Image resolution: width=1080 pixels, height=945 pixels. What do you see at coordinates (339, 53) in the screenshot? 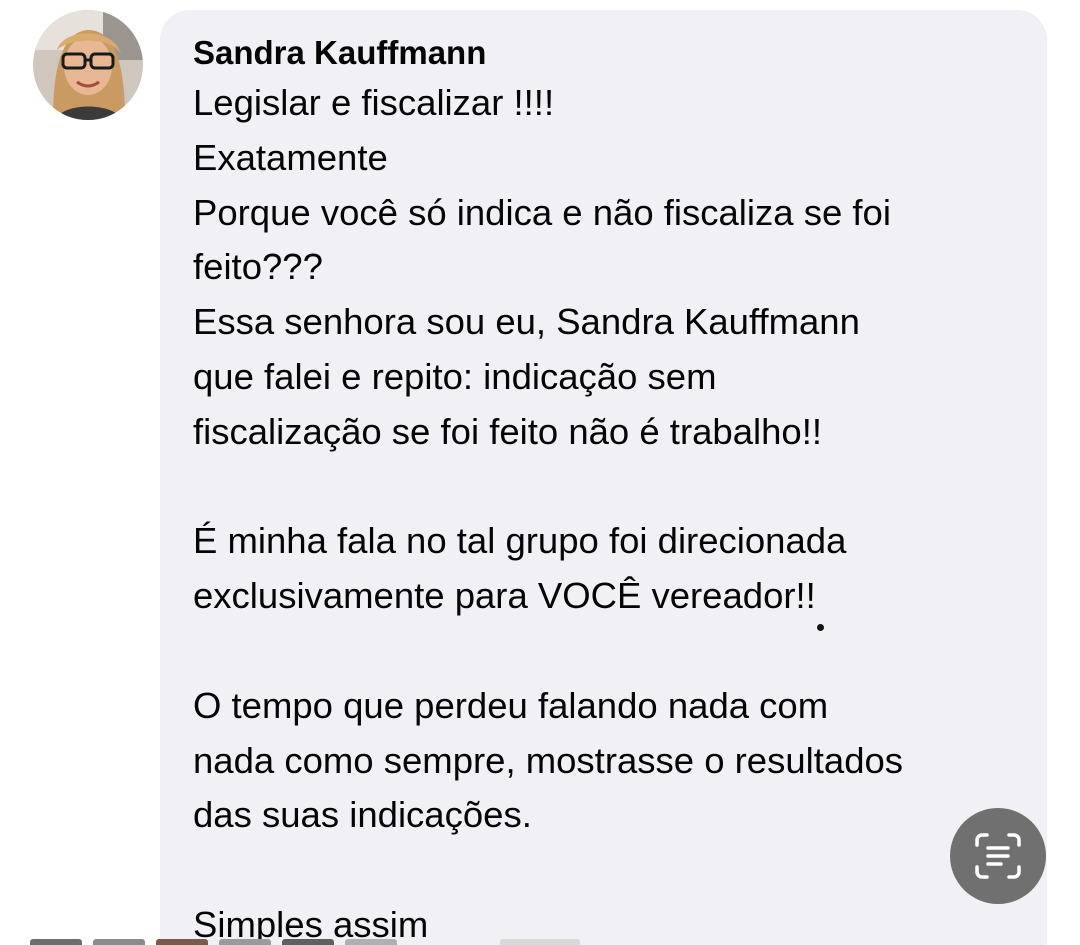
I see `comment-author: Sandra Kauffmann` at bounding box center [339, 53].